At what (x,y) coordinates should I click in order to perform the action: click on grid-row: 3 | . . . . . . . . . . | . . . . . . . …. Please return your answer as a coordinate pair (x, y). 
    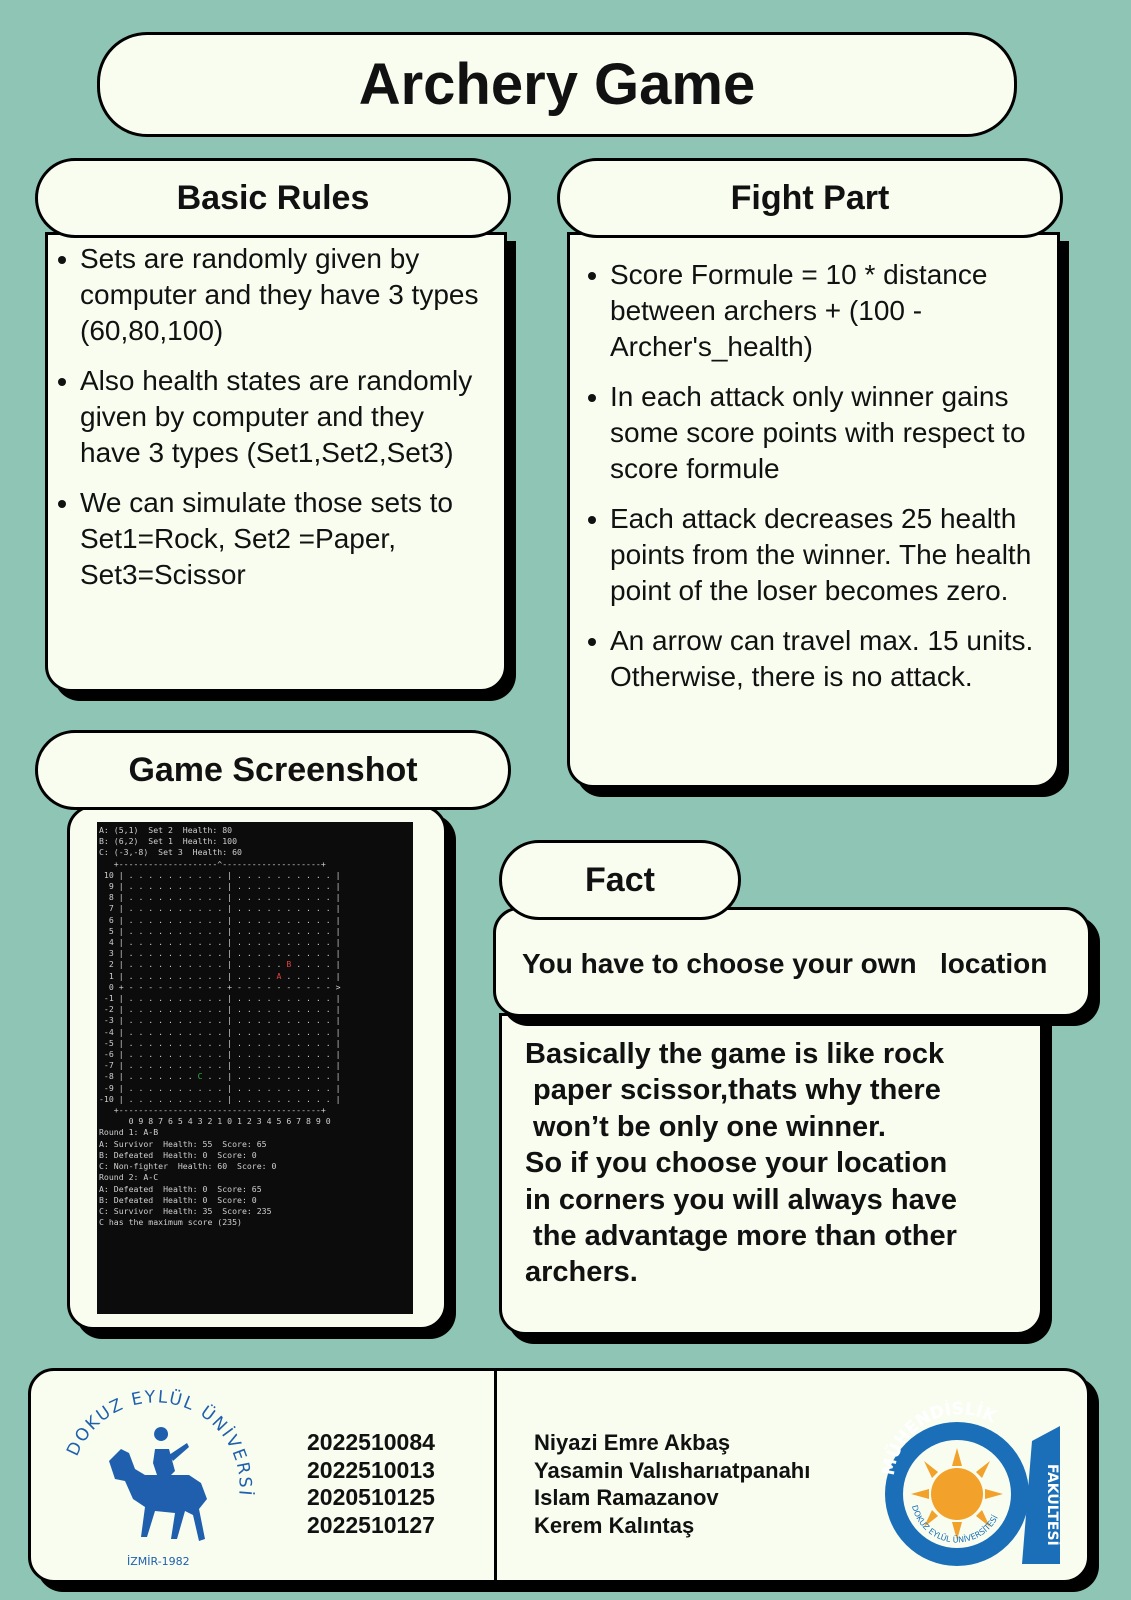
    Looking at the image, I should click on (220, 953).